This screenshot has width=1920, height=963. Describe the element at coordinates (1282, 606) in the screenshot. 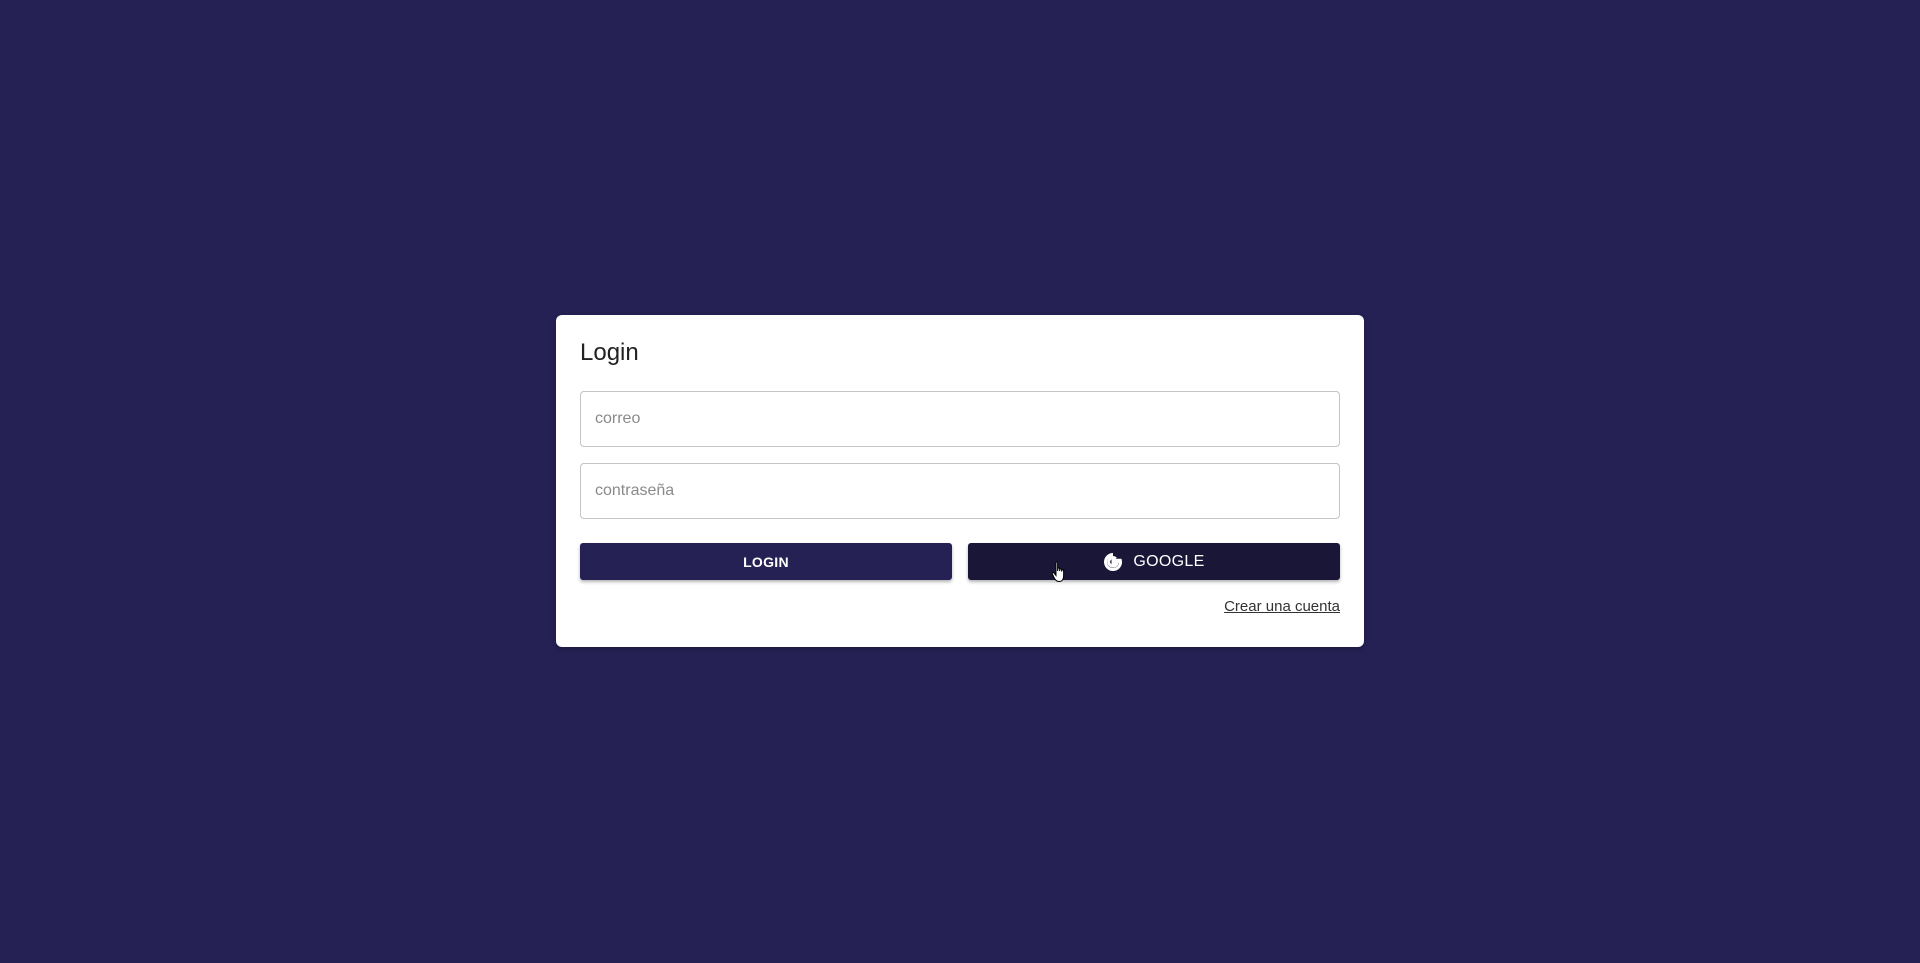

I see `create-account-link: Crear una cuenta` at that location.